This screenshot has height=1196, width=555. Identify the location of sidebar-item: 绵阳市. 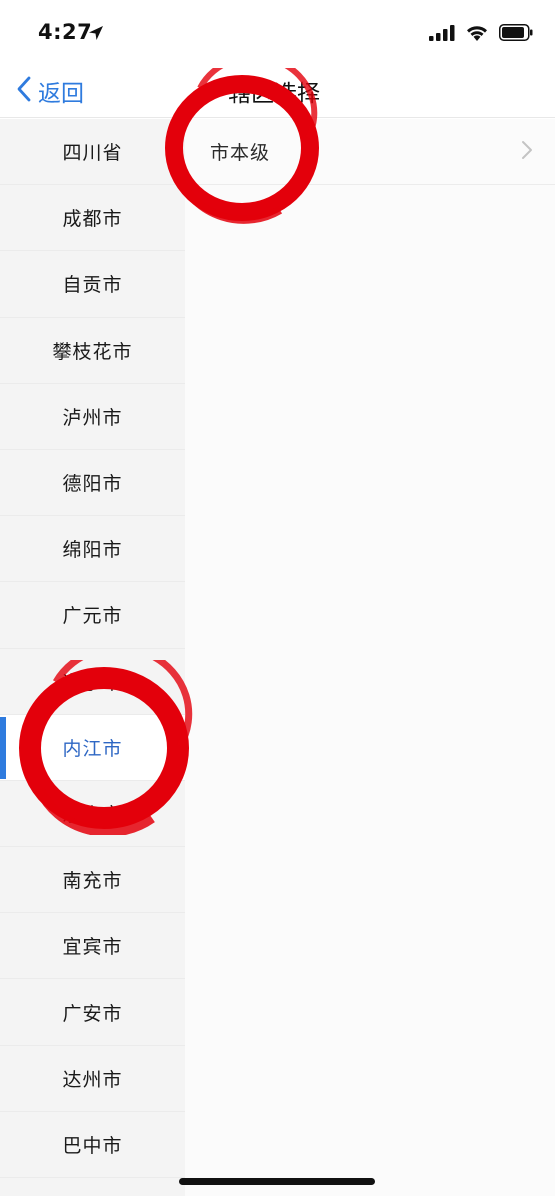
(92, 549).